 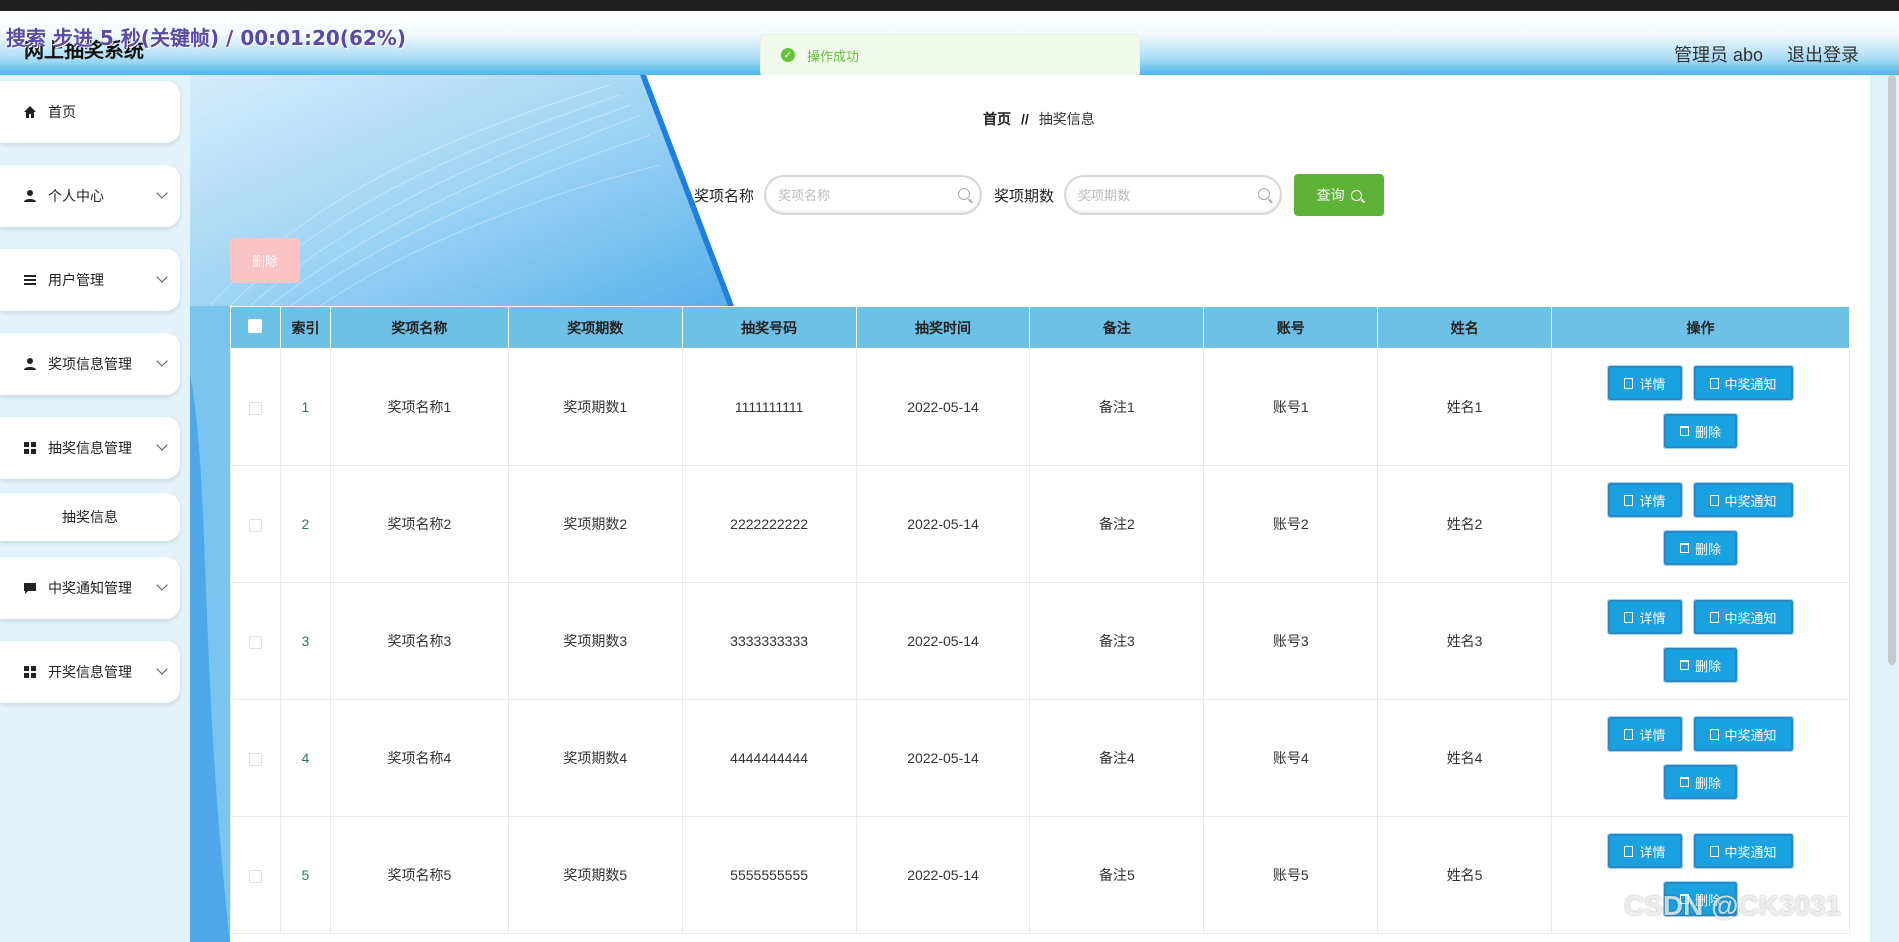 I want to click on sidebar-item-draw-info: 开奖信息管理, so click(x=90, y=672).